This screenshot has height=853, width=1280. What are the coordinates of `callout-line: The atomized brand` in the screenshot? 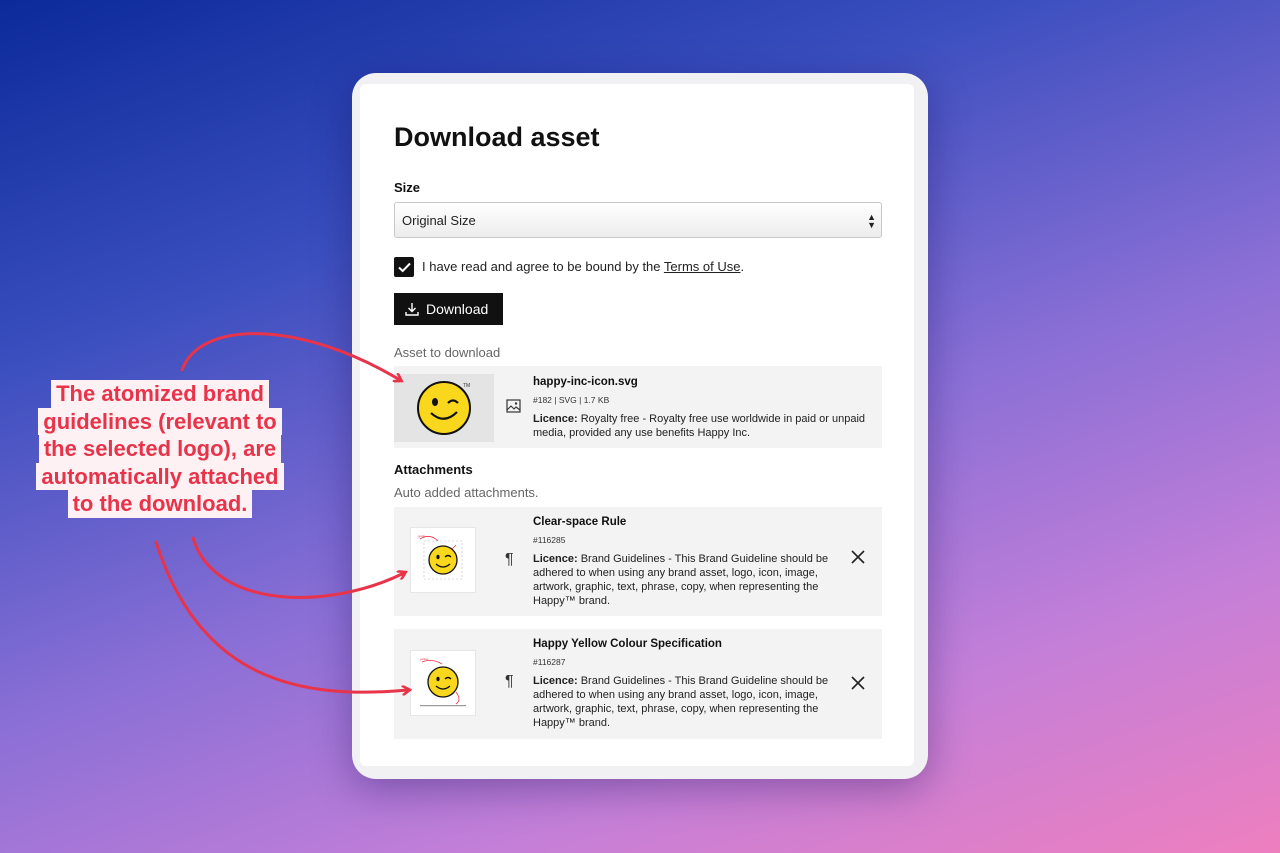 It's located at (160, 394).